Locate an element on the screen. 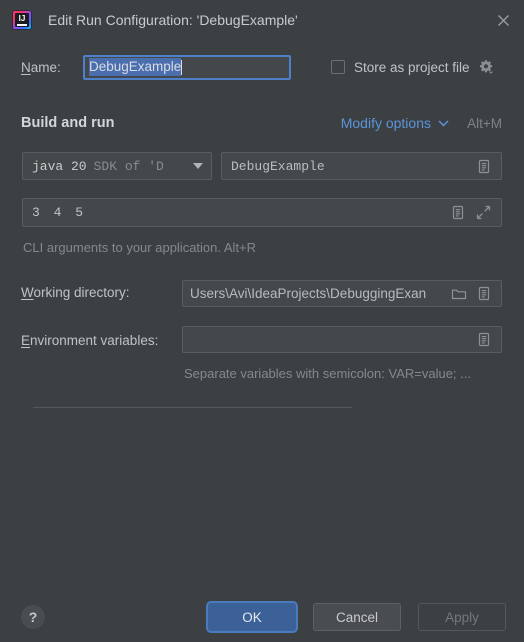 This screenshot has height=642, width=524. store-as-project-file-label: Store as project file is located at coordinates (412, 67).